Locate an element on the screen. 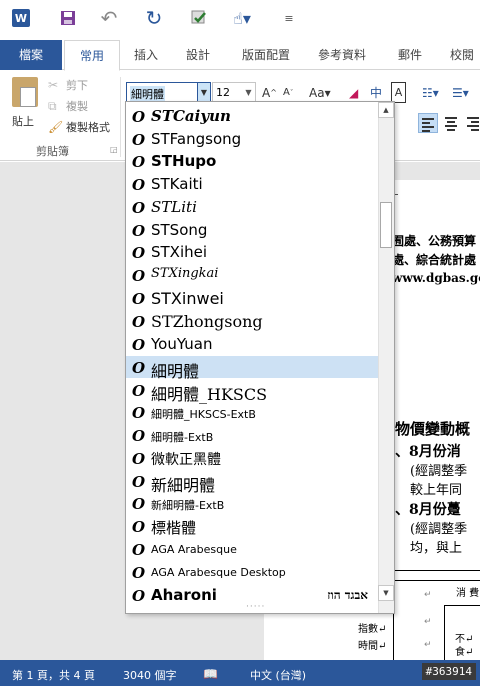 Image resolution: width=480 pixels, height=686 pixels. font-option: O 標楷體 is located at coordinates (252, 526).